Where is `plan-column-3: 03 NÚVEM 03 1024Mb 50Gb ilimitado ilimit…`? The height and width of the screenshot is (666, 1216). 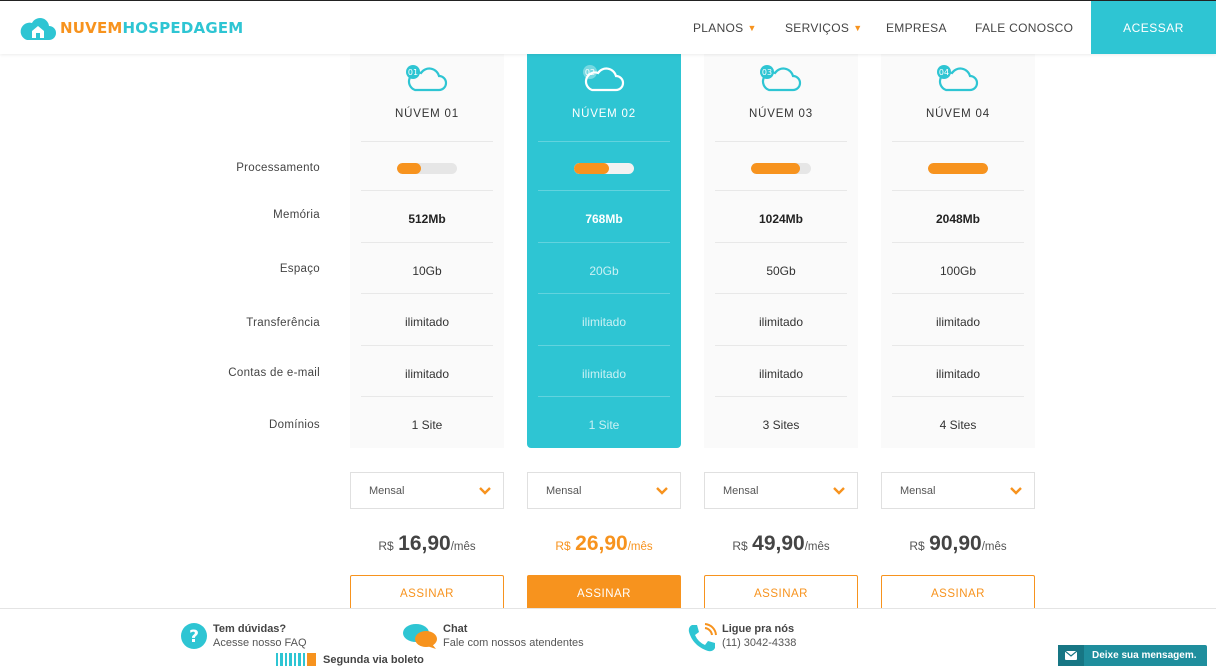 plan-column-3: 03 NÚVEM 03 1024Mb 50Gb ilimitado ilimit… is located at coordinates (781, 251).